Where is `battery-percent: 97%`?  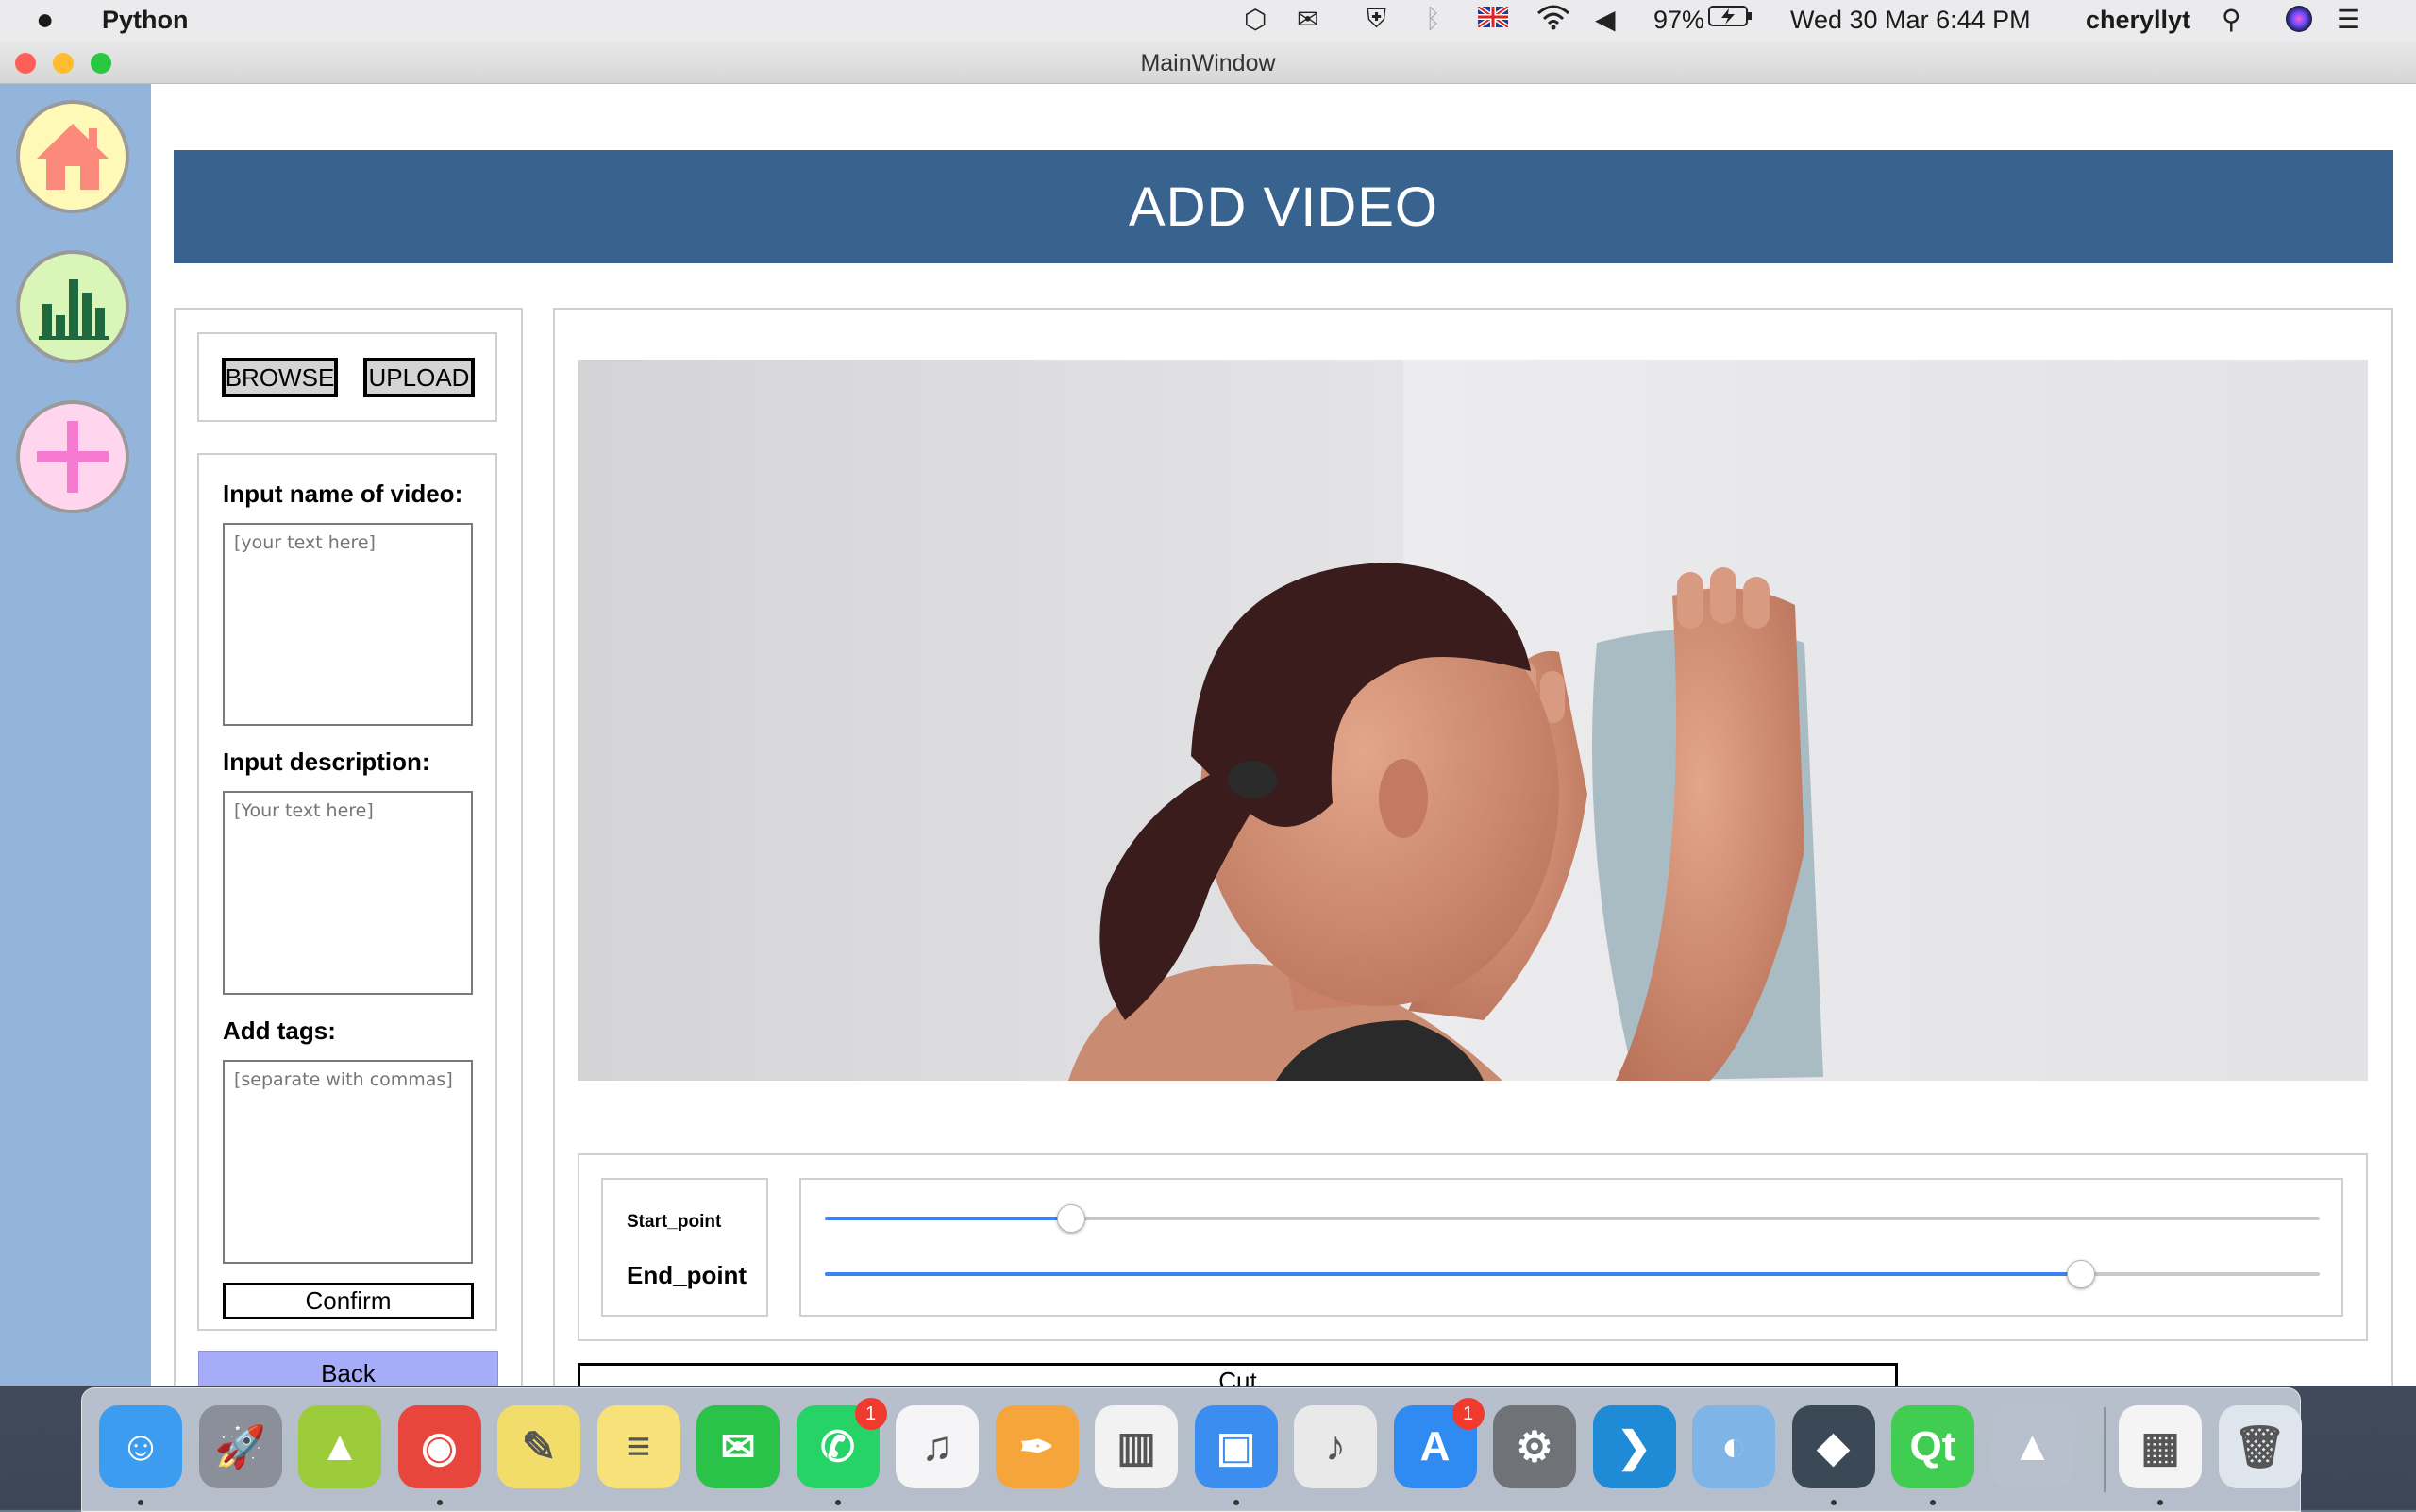
battery-percent: 97% is located at coordinates (1679, 20).